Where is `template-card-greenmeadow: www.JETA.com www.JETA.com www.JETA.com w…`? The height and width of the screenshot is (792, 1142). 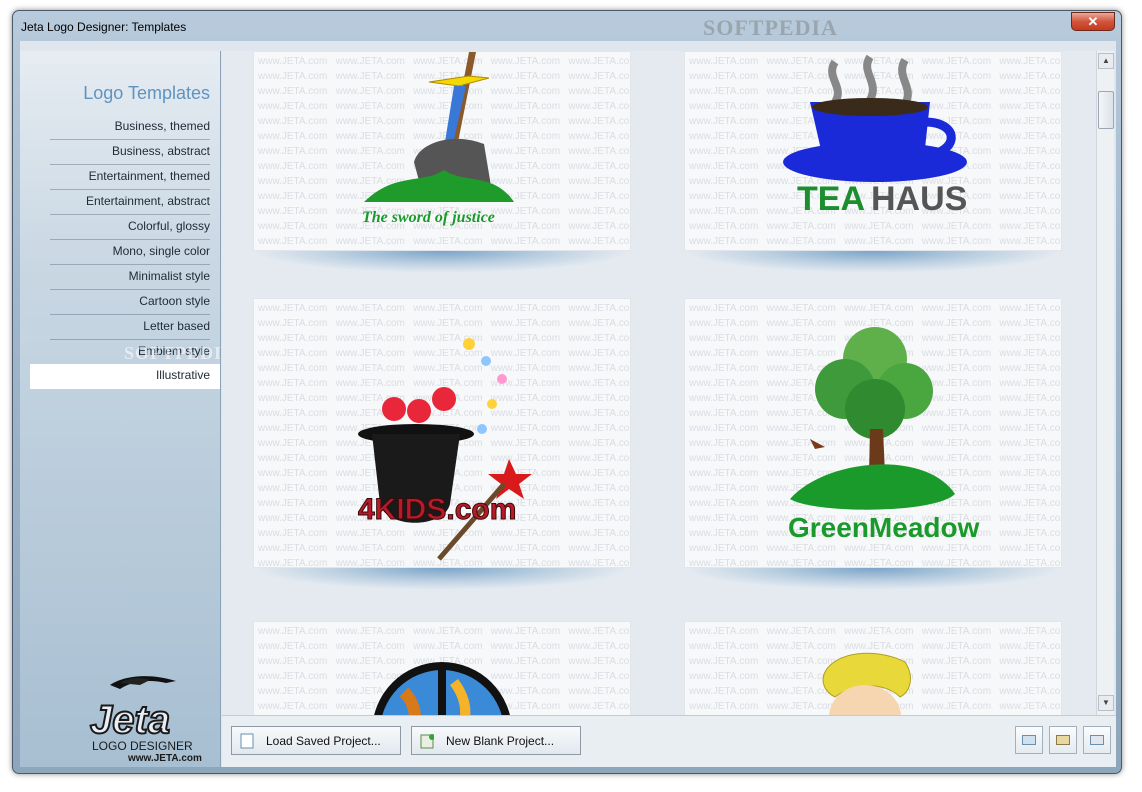
template-card-greenmeadow: www.JETA.com www.JETA.com www.JETA.com w… is located at coordinates (873, 433).